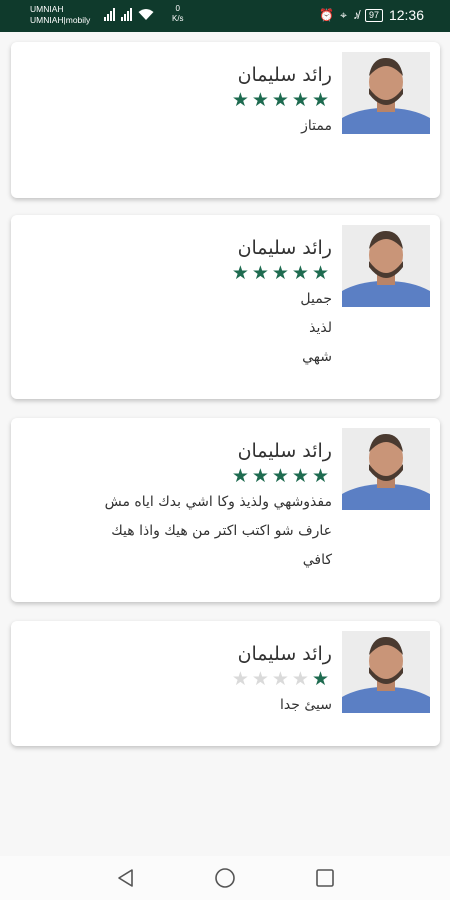 This screenshot has height=900, width=450. Describe the element at coordinates (177, 8) in the screenshot. I see `speed-value: 0` at that location.